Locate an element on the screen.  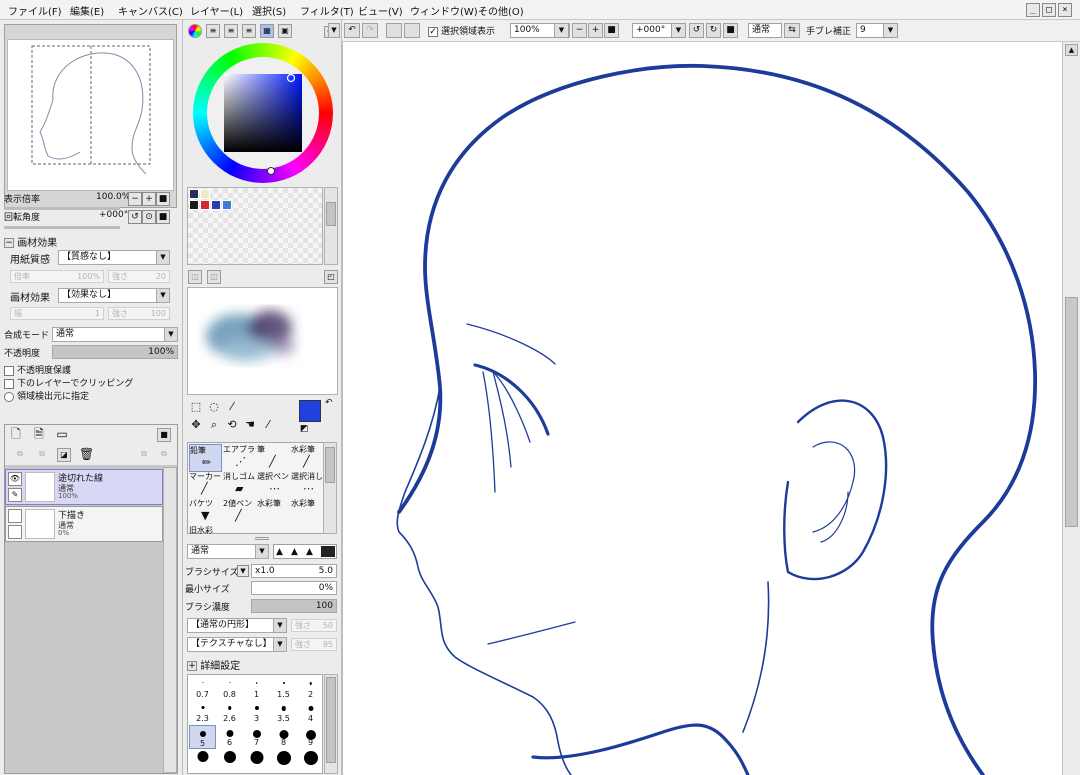
eyedropper-icon: ⁄ is located at coordinates (268, 426).